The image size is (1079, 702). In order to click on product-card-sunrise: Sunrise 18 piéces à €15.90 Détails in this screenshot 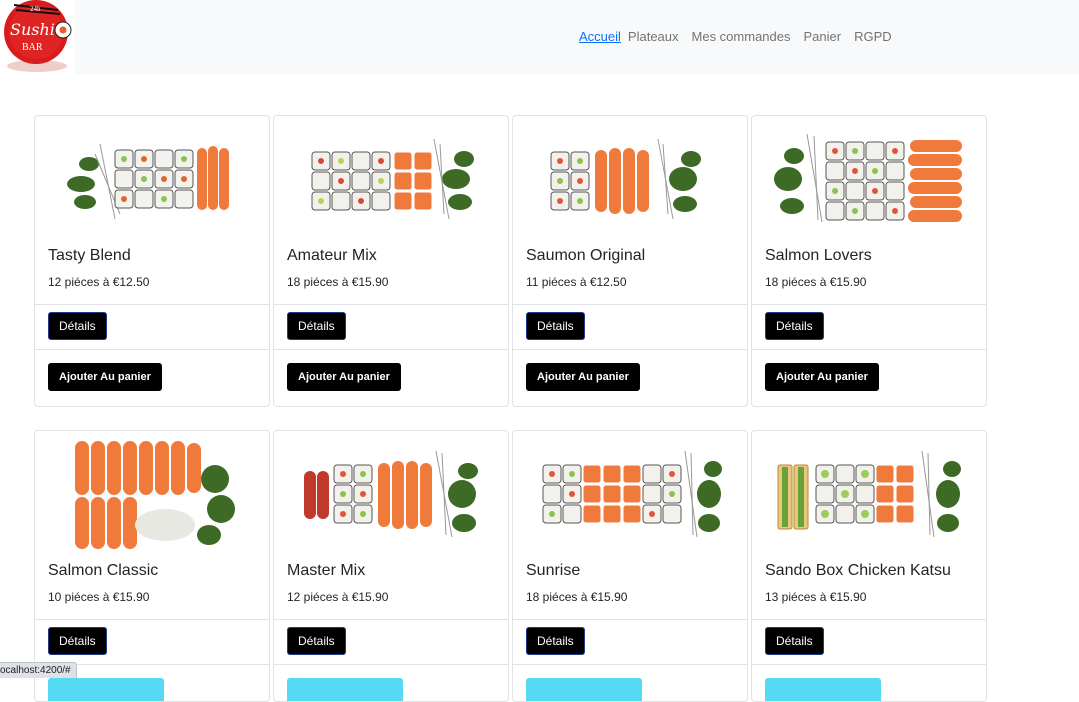, I will do `click(630, 566)`.